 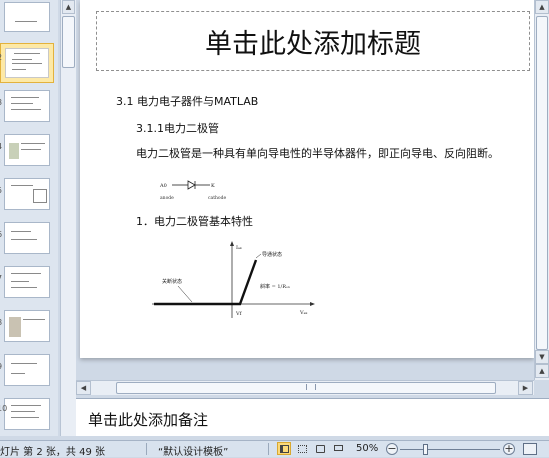 I want to click on diode-iv-curve-figure: Iₐₖ Vₐₖ 导通状态 关断状态 斜率 = 1/Rₒₙ Vf, so click(x=237, y=281).